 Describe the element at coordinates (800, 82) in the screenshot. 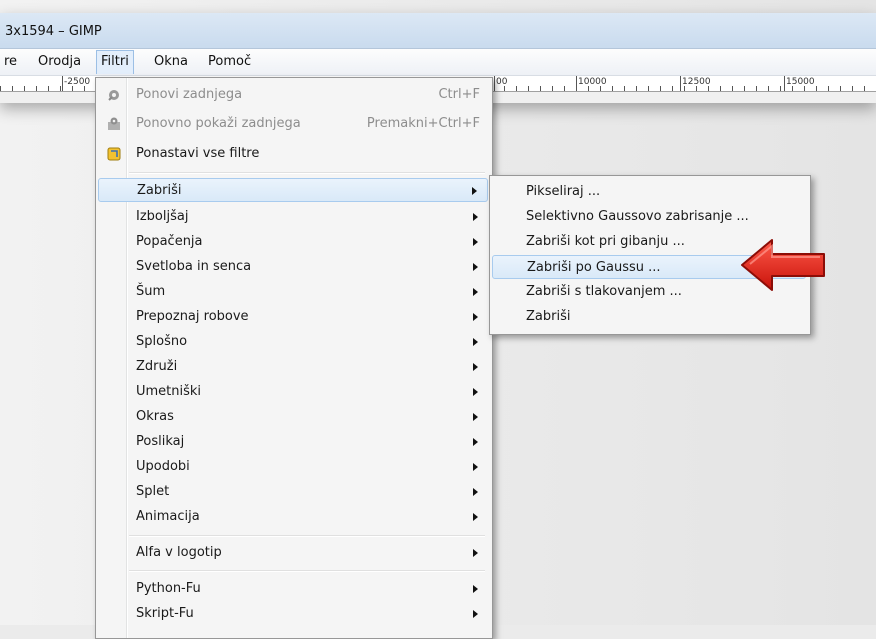

I see `ruler-label: 15000` at that location.